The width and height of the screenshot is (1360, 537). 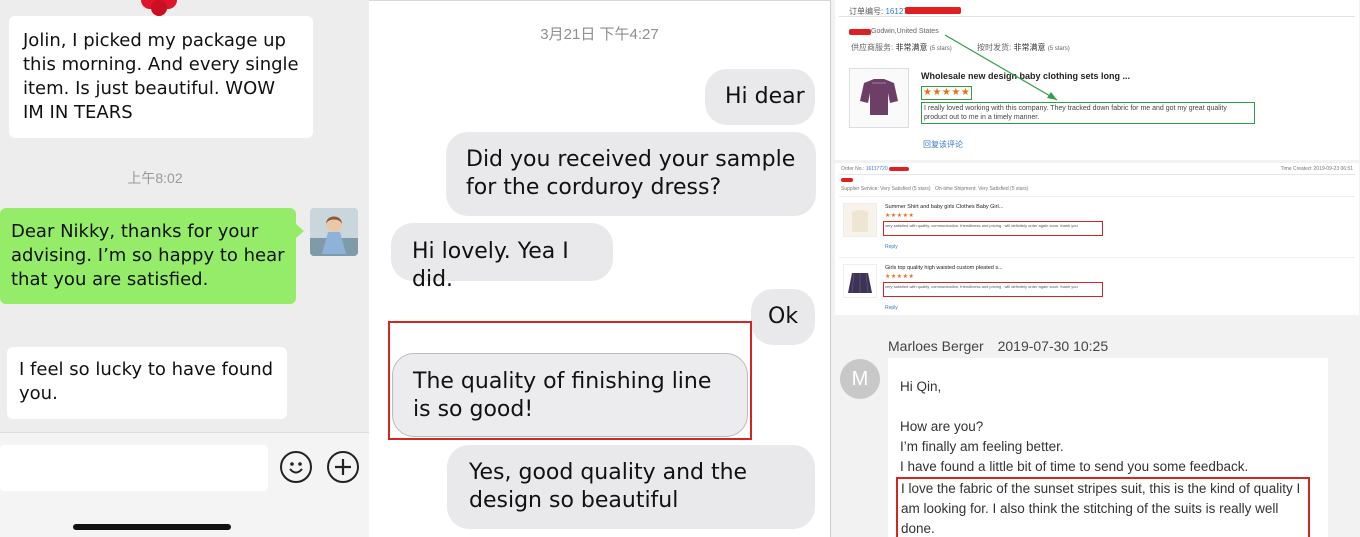 I want to click on message-text: I feel so lucky to have found you., so click(x=146, y=381).